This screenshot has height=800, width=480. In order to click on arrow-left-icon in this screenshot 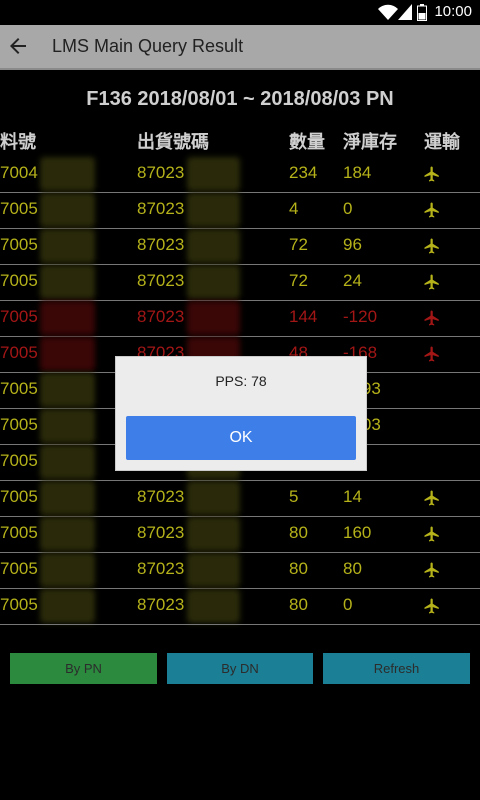, I will do `click(18, 46)`.